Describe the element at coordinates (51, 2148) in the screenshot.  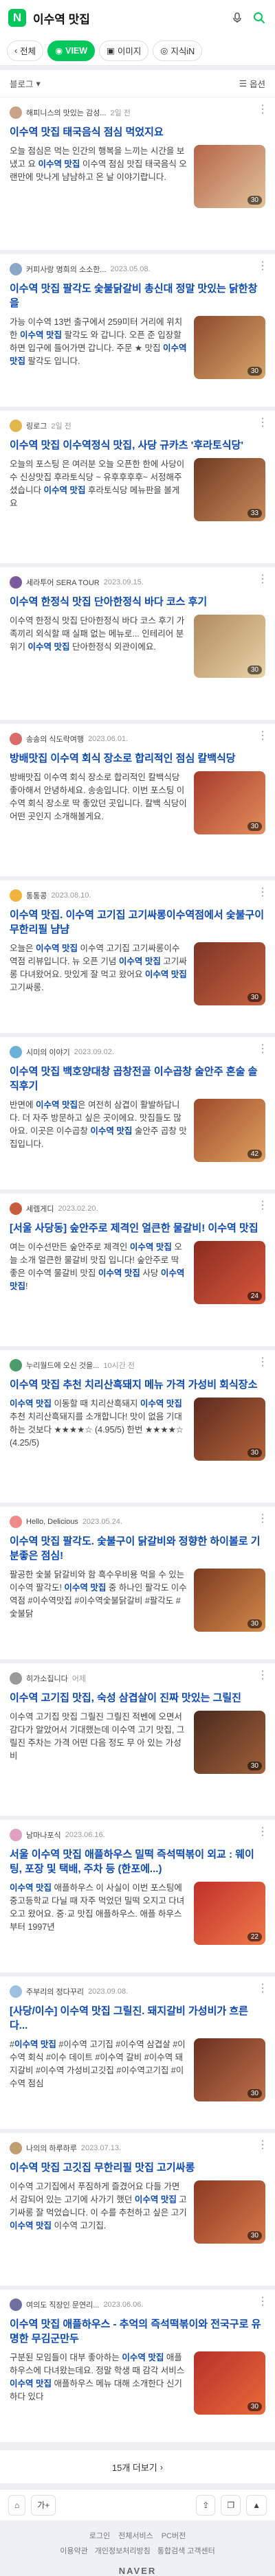
I see `post-author: 나의의 하루하루` at that location.